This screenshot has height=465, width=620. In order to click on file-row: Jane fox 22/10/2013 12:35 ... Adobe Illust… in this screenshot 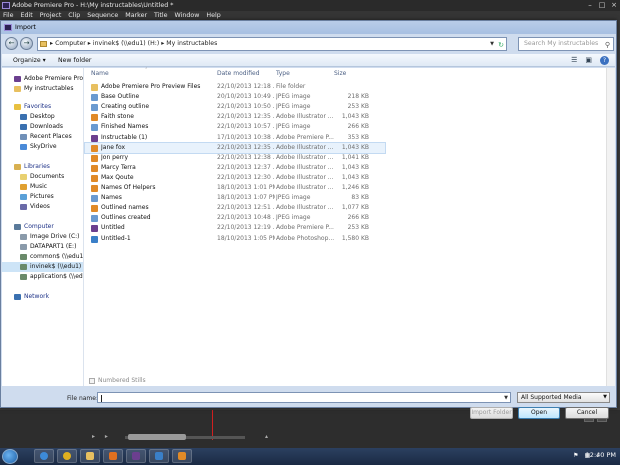, I will do `click(235, 147)`.